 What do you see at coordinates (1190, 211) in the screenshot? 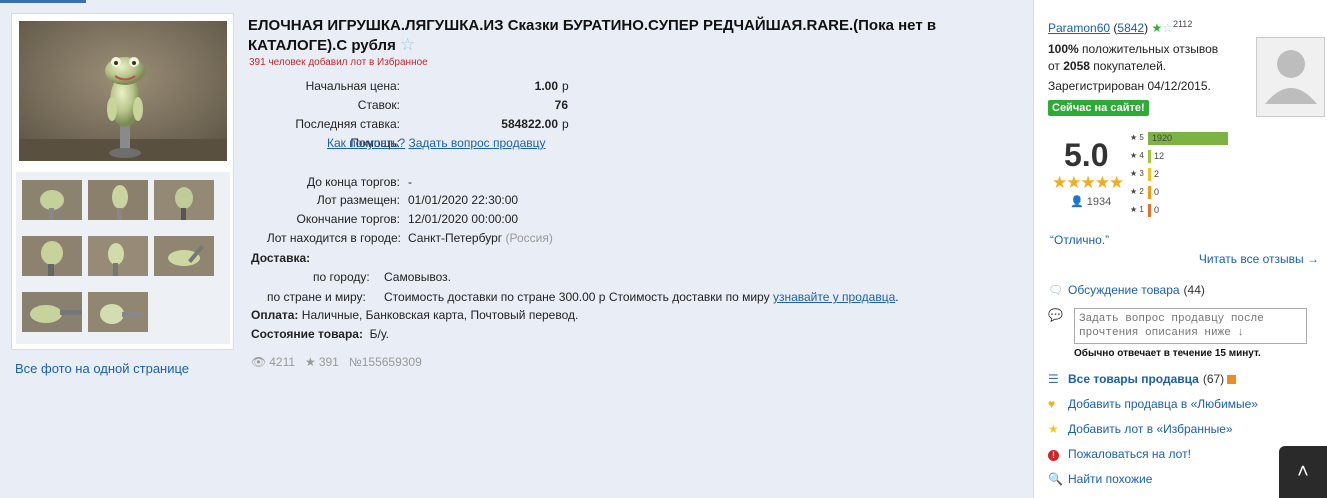
I see `rating-bar-row: ★ 1 0` at bounding box center [1190, 211].